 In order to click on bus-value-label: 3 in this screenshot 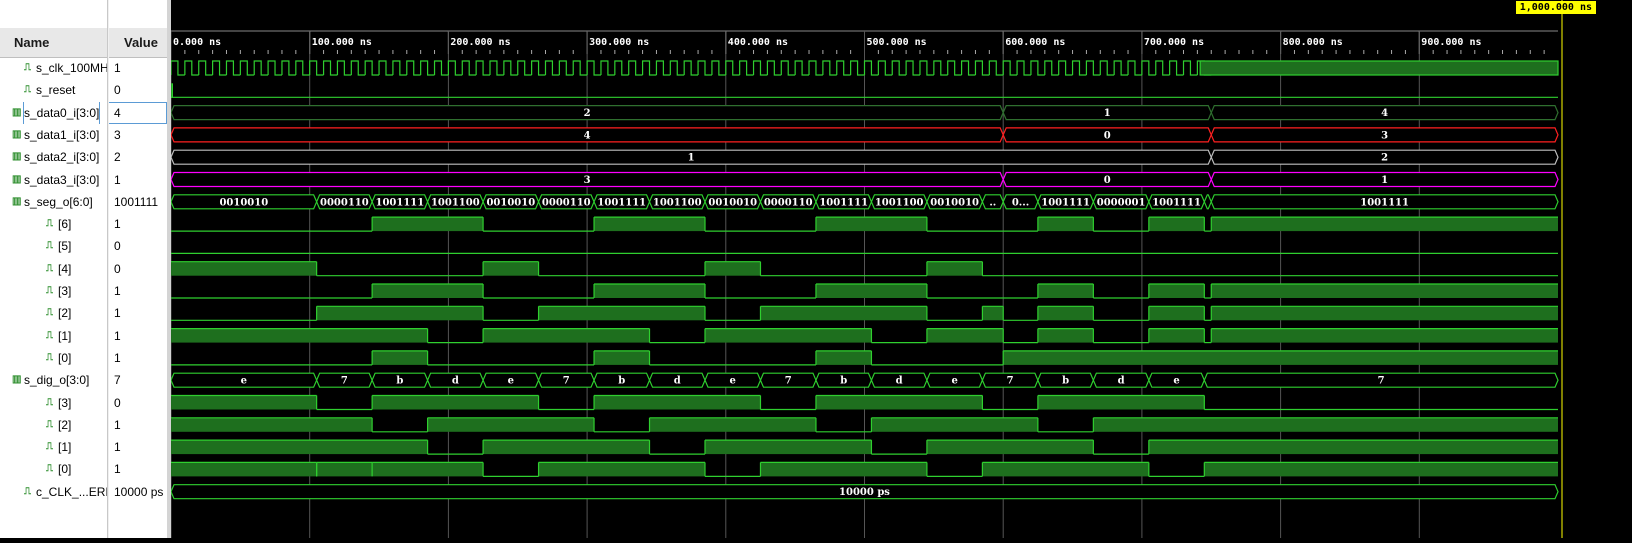, I will do `click(587, 180)`.